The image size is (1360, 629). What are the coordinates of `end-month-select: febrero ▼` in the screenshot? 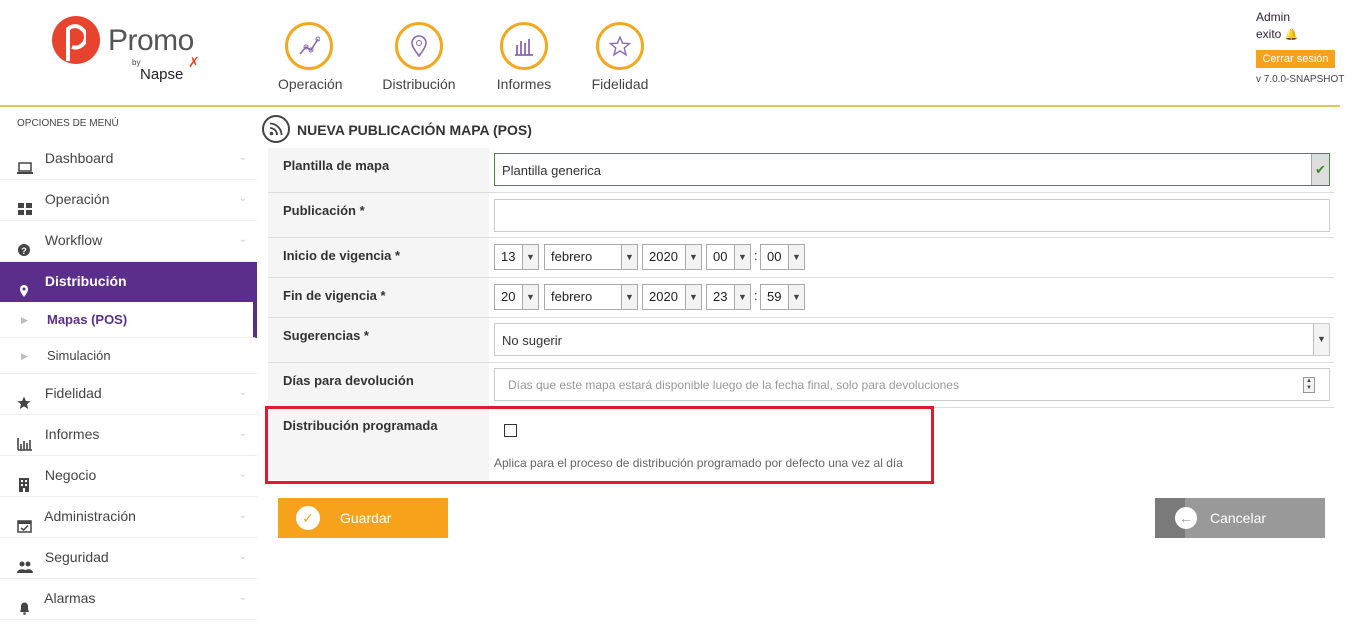 It's located at (591, 297).